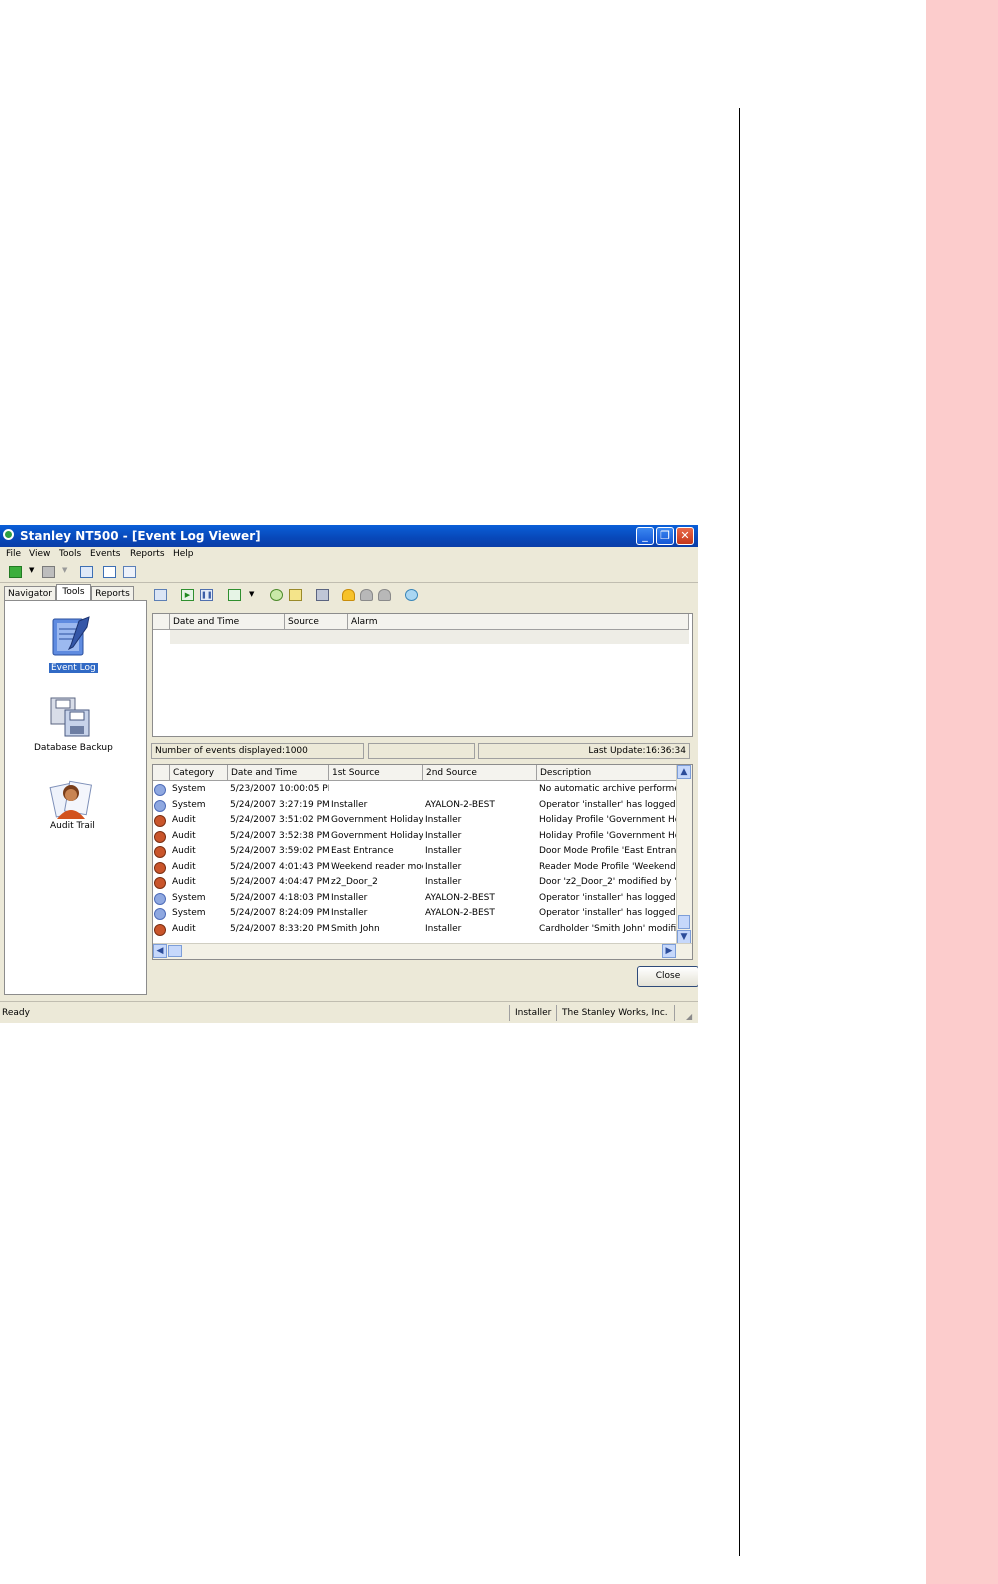  What do you see at coordinates (161, 622) in the screenshot?
I see `alarm-grid-corner` at bounding box center [161, 622].